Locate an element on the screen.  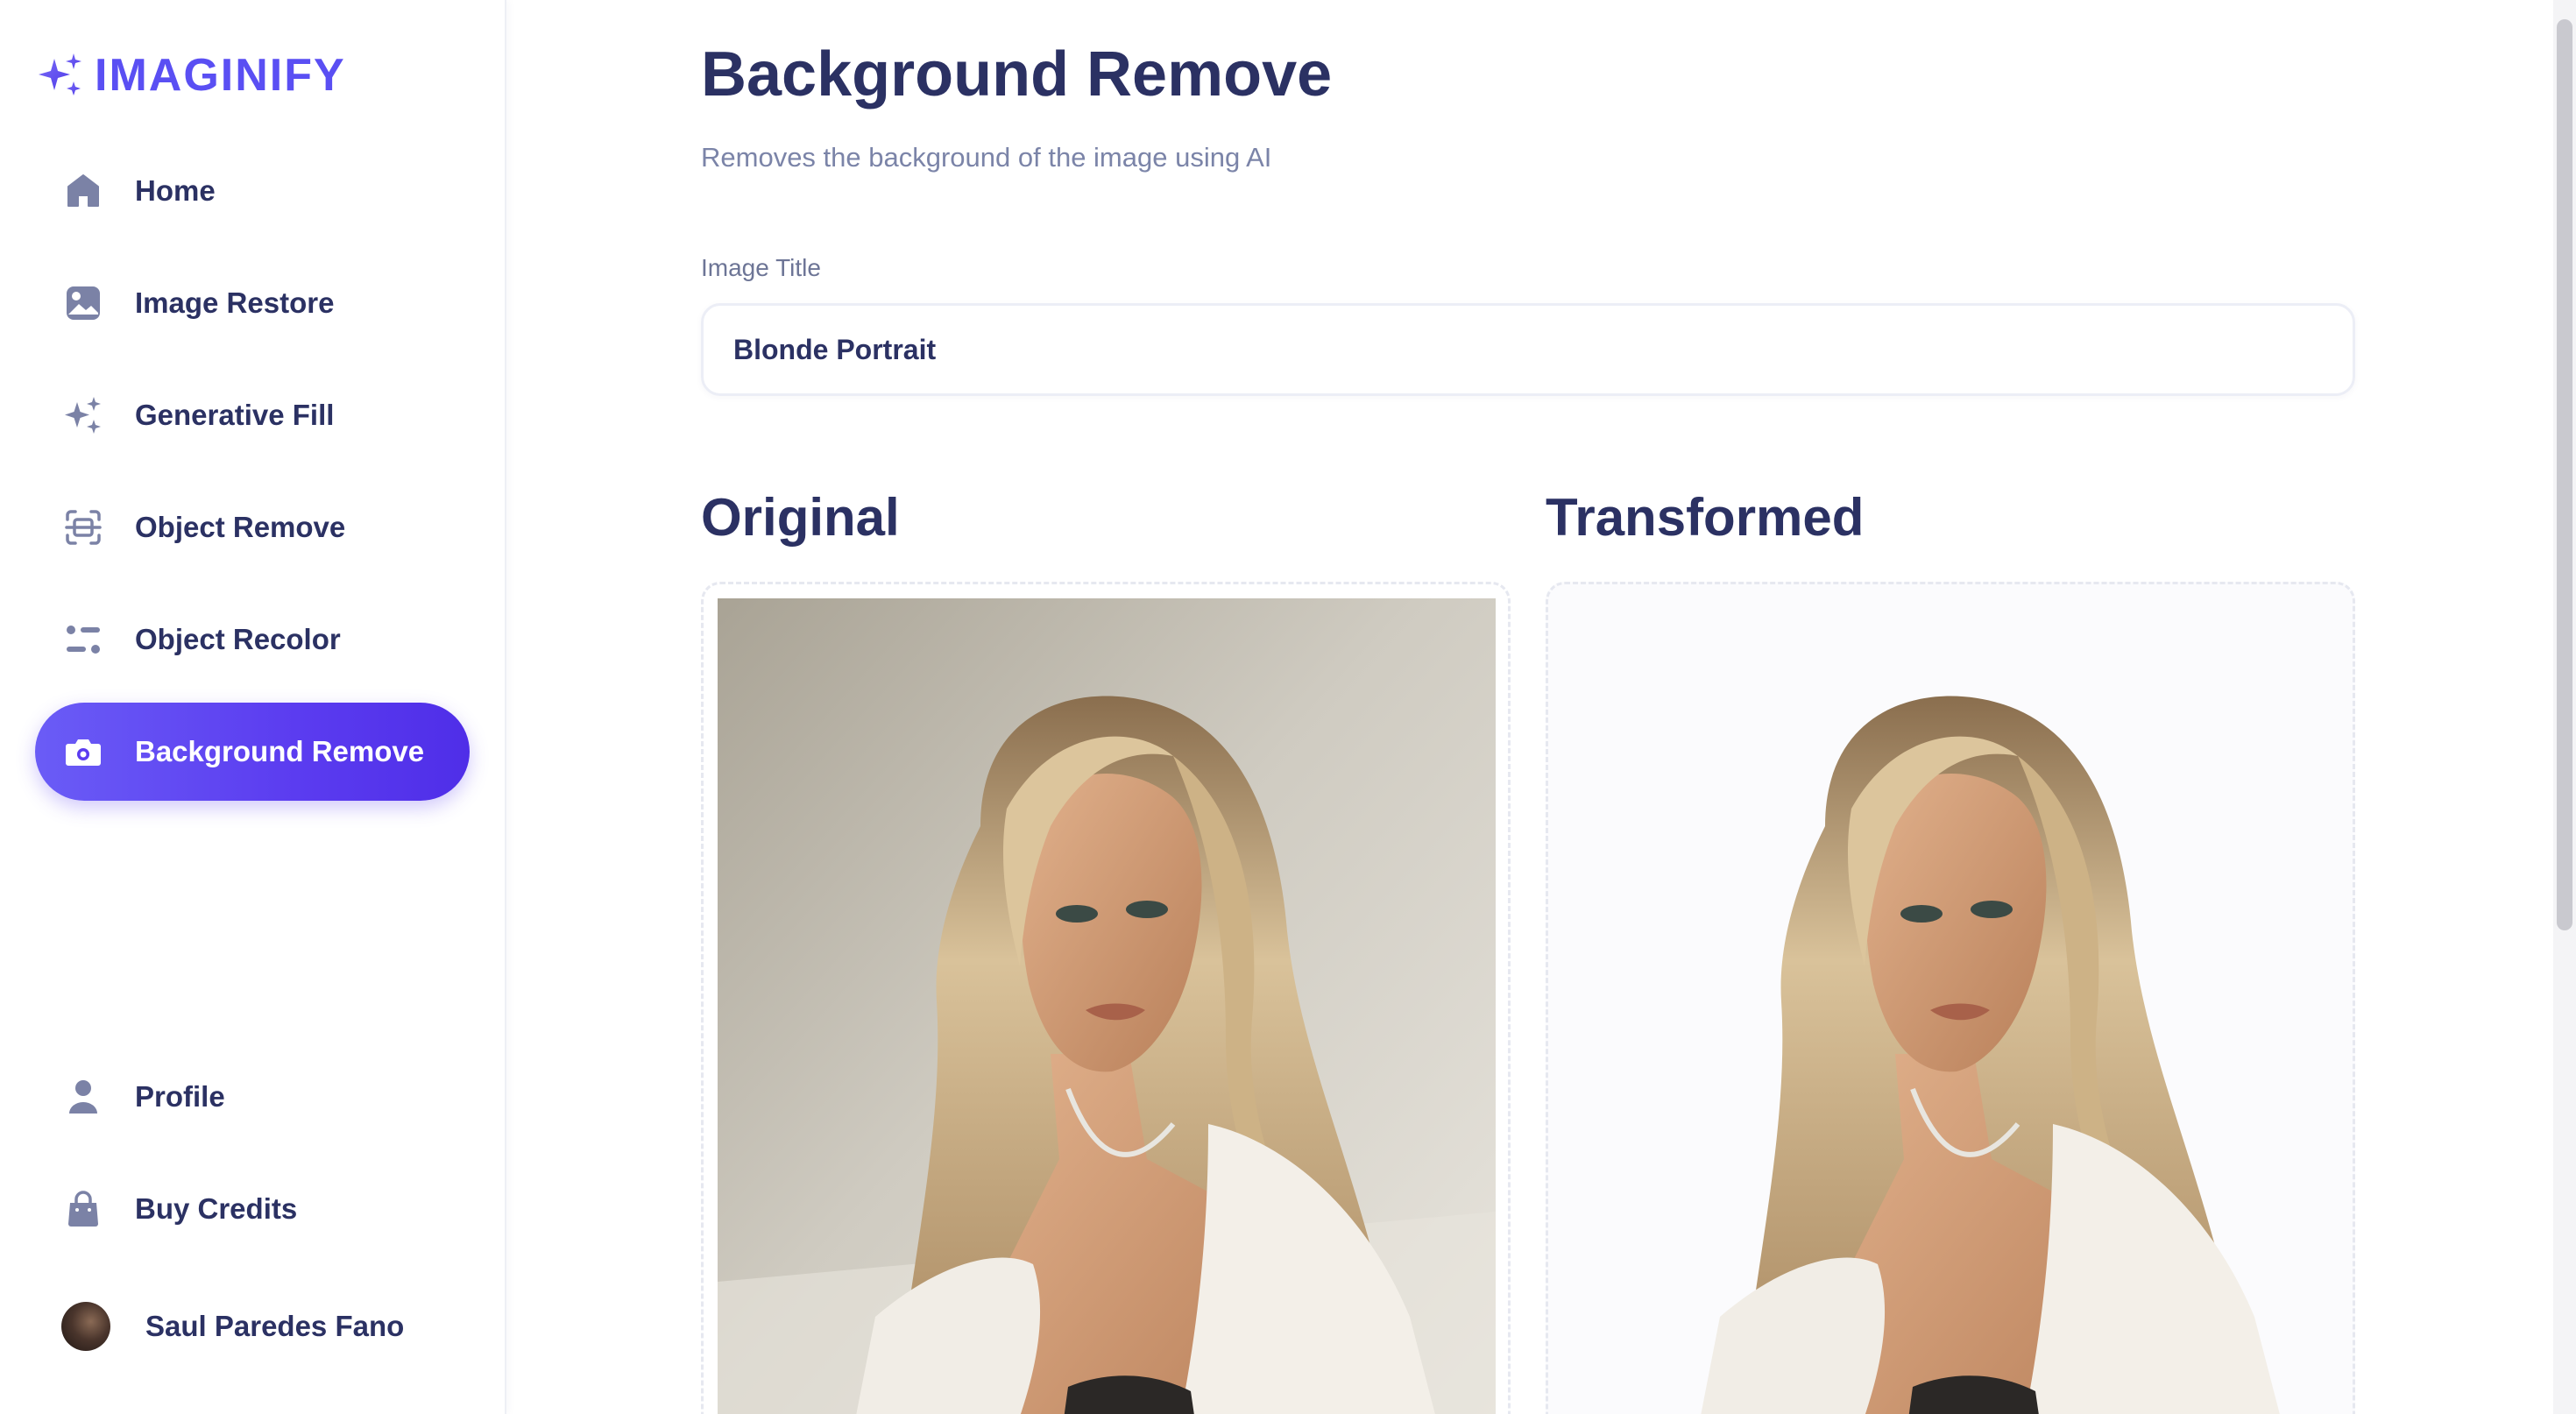
user-name: Saul Paredes Fano is located at coordinates (275, 1326).